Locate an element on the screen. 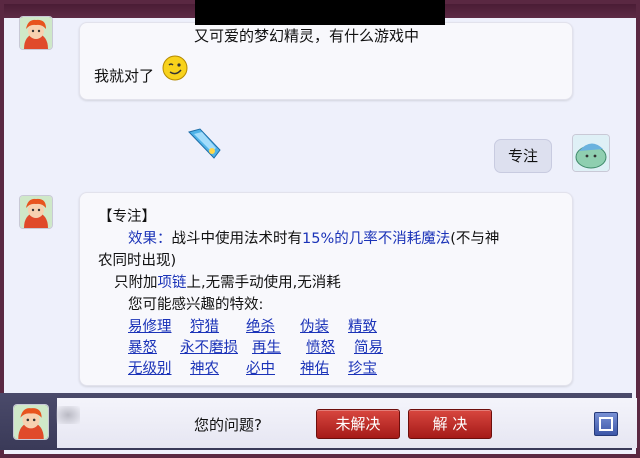  npc-avatar is located at coordinates (36, 33).